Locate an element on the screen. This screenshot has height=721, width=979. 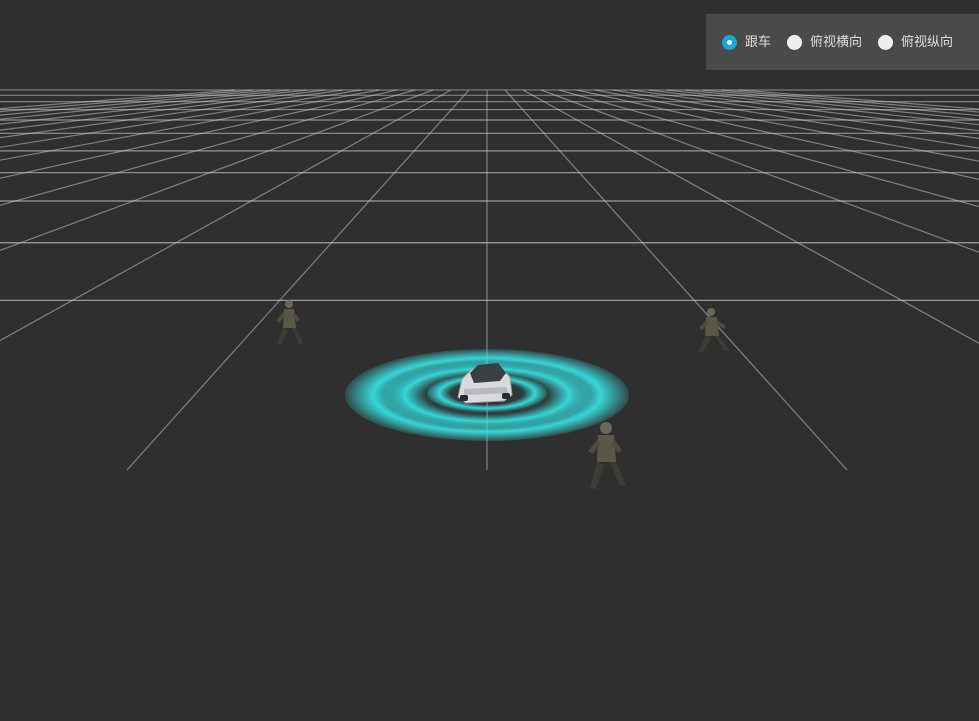
view-option-label: 俯视纵向 is located at coordinates (927, 42).